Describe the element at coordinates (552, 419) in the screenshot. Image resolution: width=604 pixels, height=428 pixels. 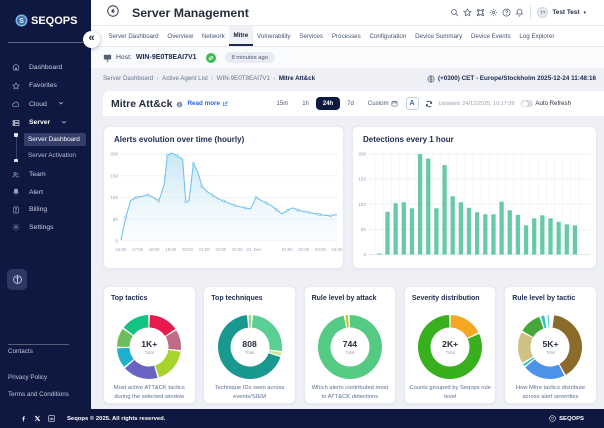
I see `svg-text: C` at that location.